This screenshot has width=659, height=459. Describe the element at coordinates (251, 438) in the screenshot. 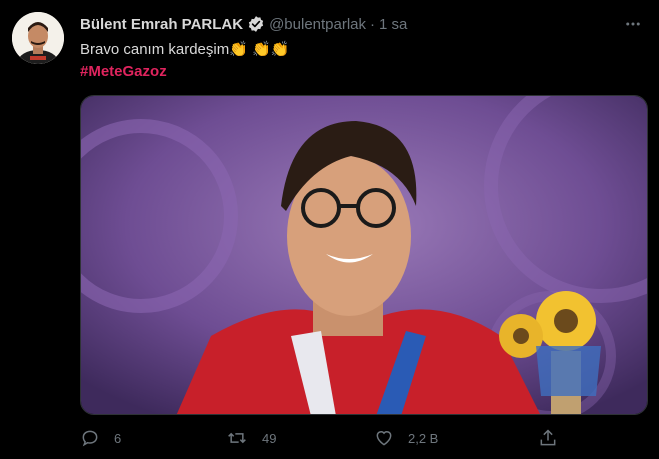

I see `retweet-button: 49` at that location.